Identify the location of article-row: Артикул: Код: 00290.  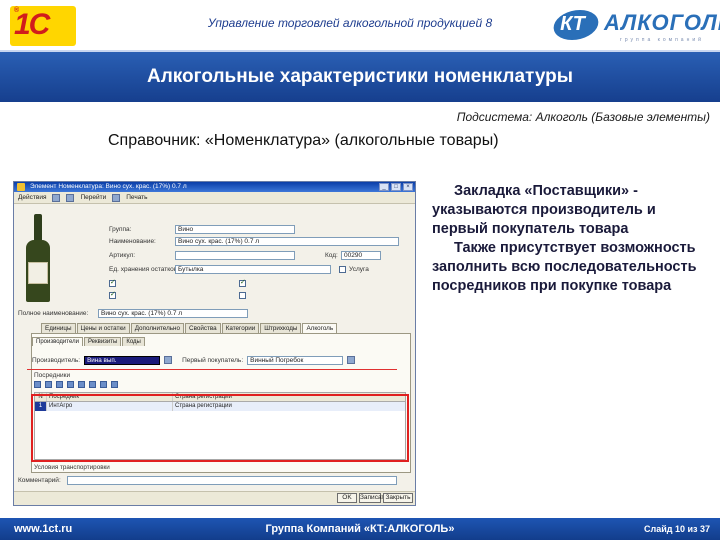
(245, 255).